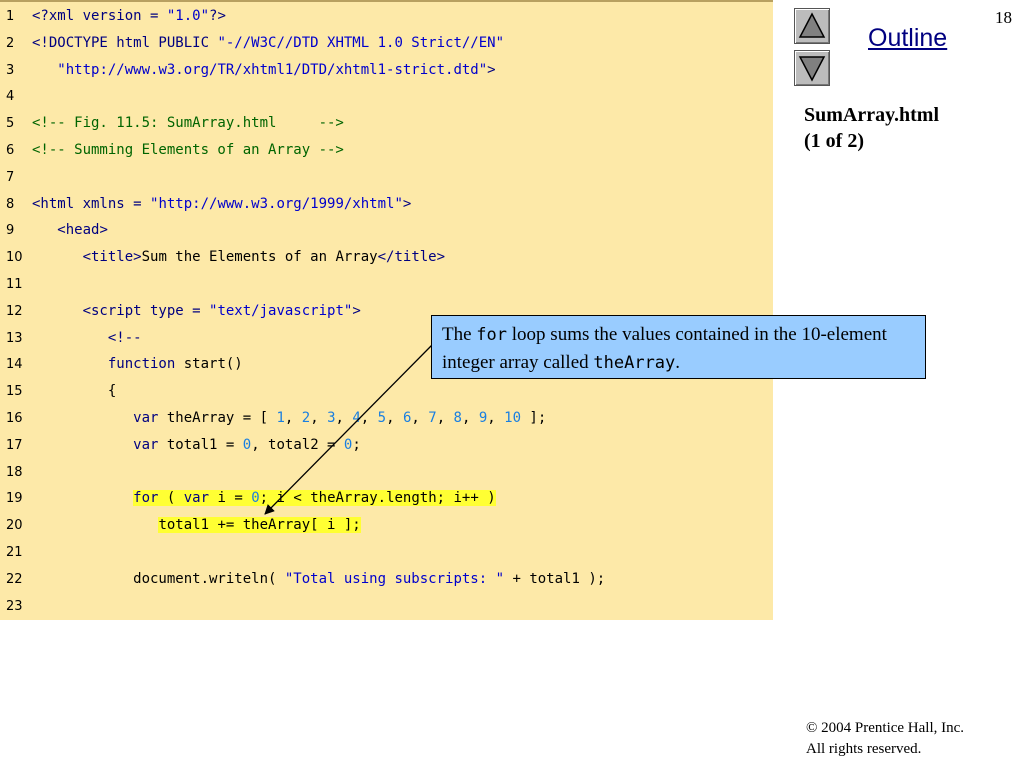 The height and width of the screenshot is (768, 1024). I want to click on code-token: 5, so click(382, 418).